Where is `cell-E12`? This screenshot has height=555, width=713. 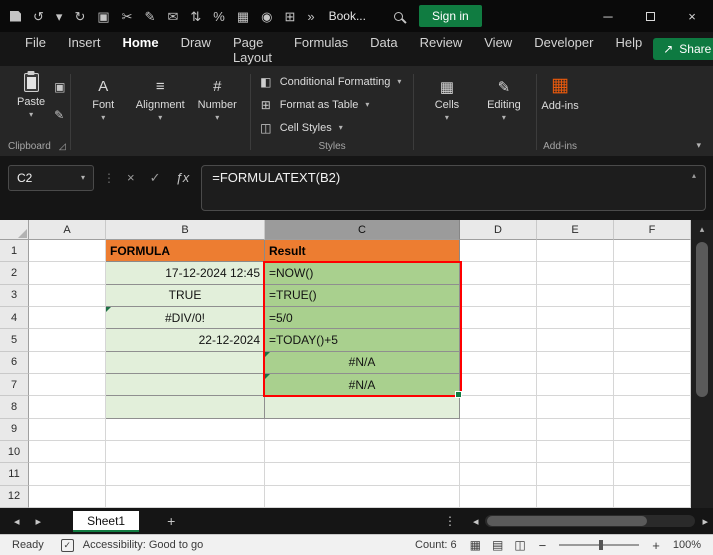 cell-E12 is located at coordinates (575, 496).